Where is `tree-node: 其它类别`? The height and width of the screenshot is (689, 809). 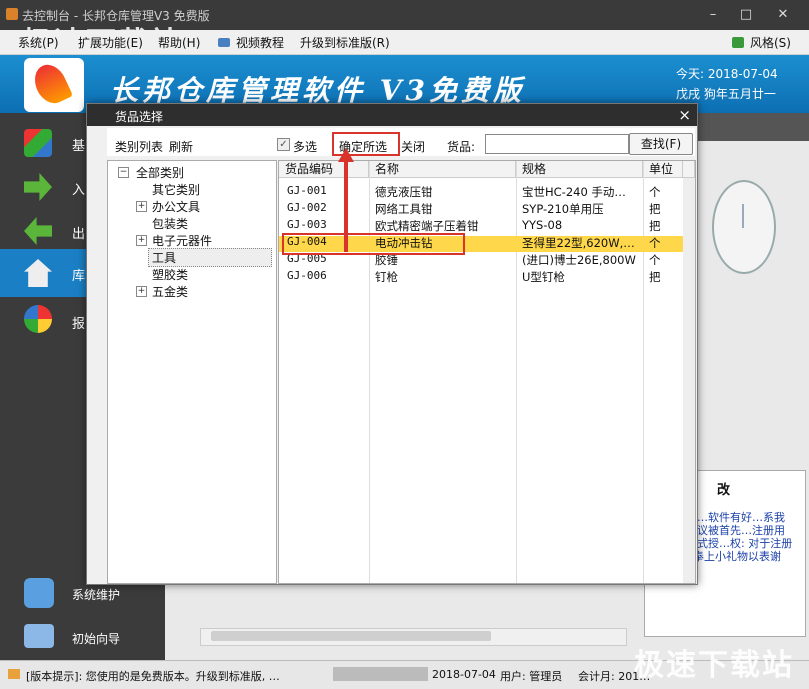
tree-node: 其它类别 is located at coordinates (176, 189).